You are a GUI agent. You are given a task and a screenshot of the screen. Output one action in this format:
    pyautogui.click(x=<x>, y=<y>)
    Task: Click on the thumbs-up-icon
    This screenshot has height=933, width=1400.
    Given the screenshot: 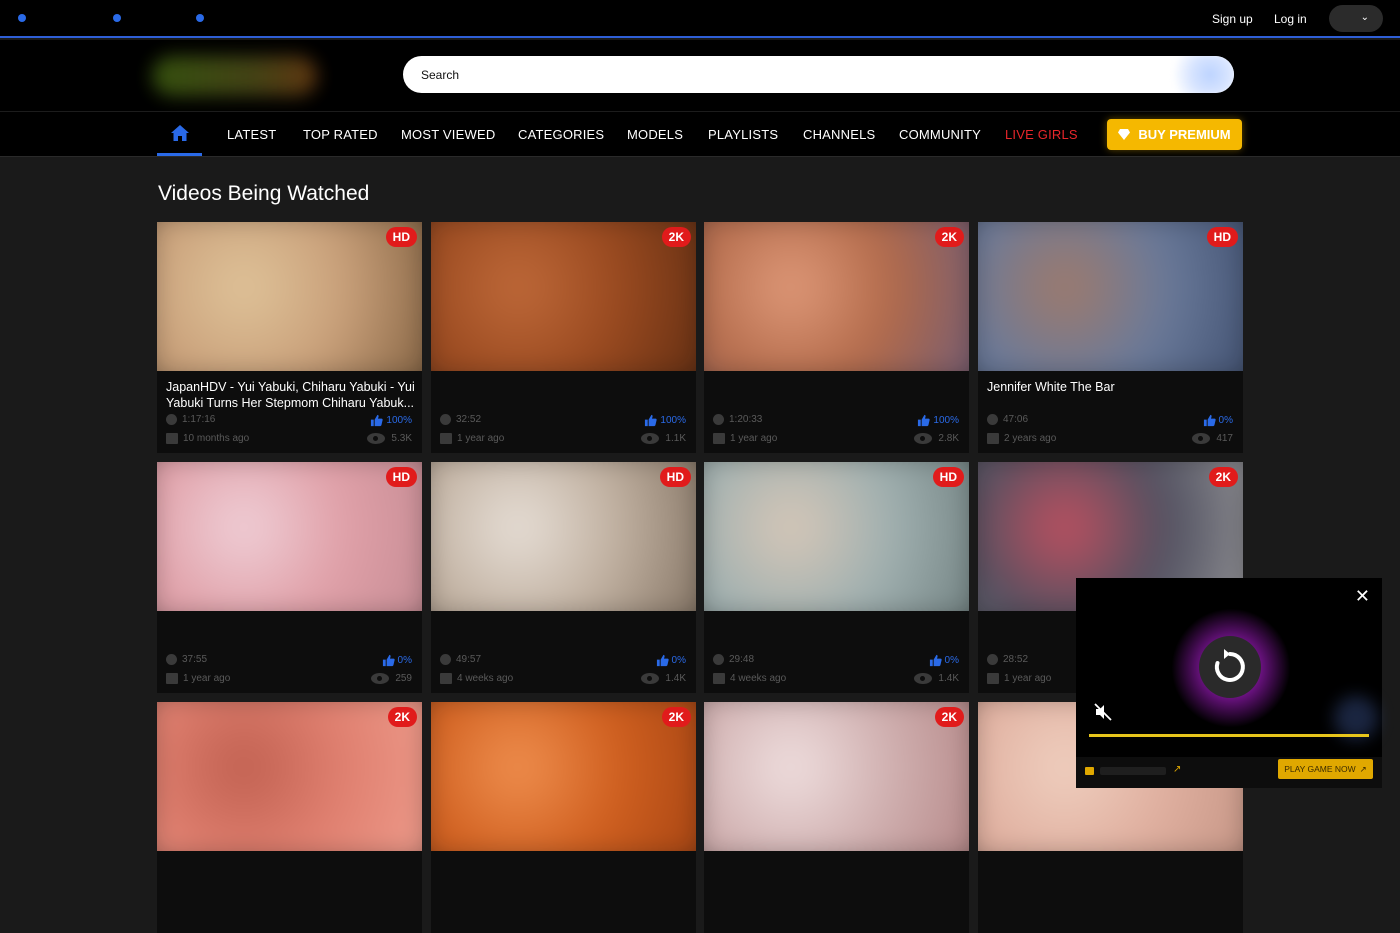 What is the action you would take?
    pyautogui.click(x=1209, y=420)
    